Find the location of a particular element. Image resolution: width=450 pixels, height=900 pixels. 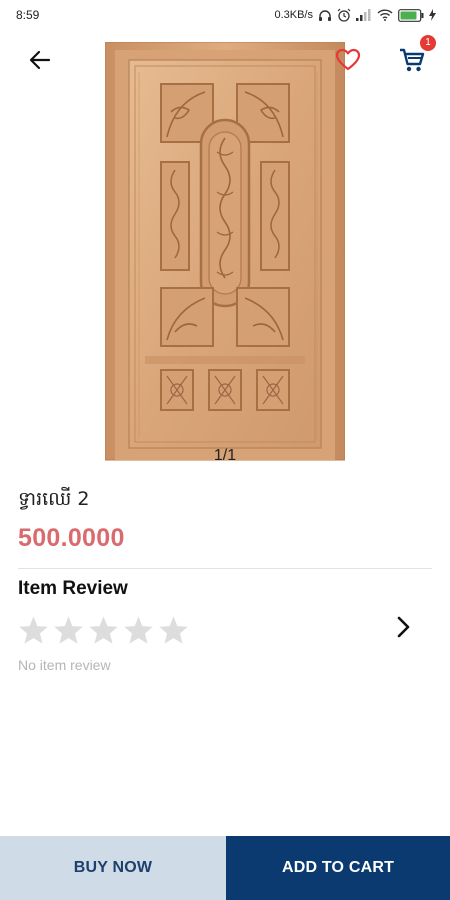

item-review-heading: Item Review is located at coordinates (73, 588).